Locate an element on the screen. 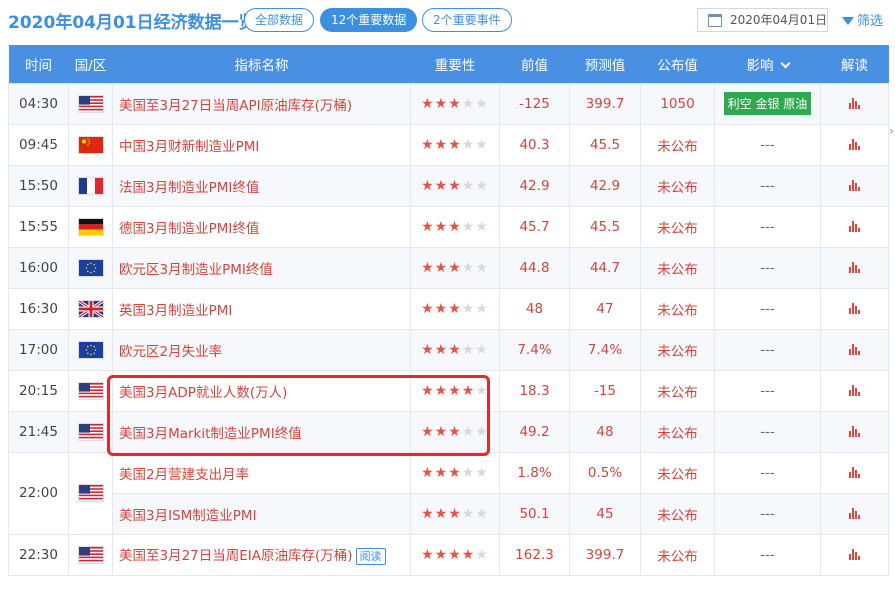 Image resolution: width=895 pixels, height=597 pixels. indicator-name: 美国3月ADP就业人数(万人) is located at coordinates (203, 393).